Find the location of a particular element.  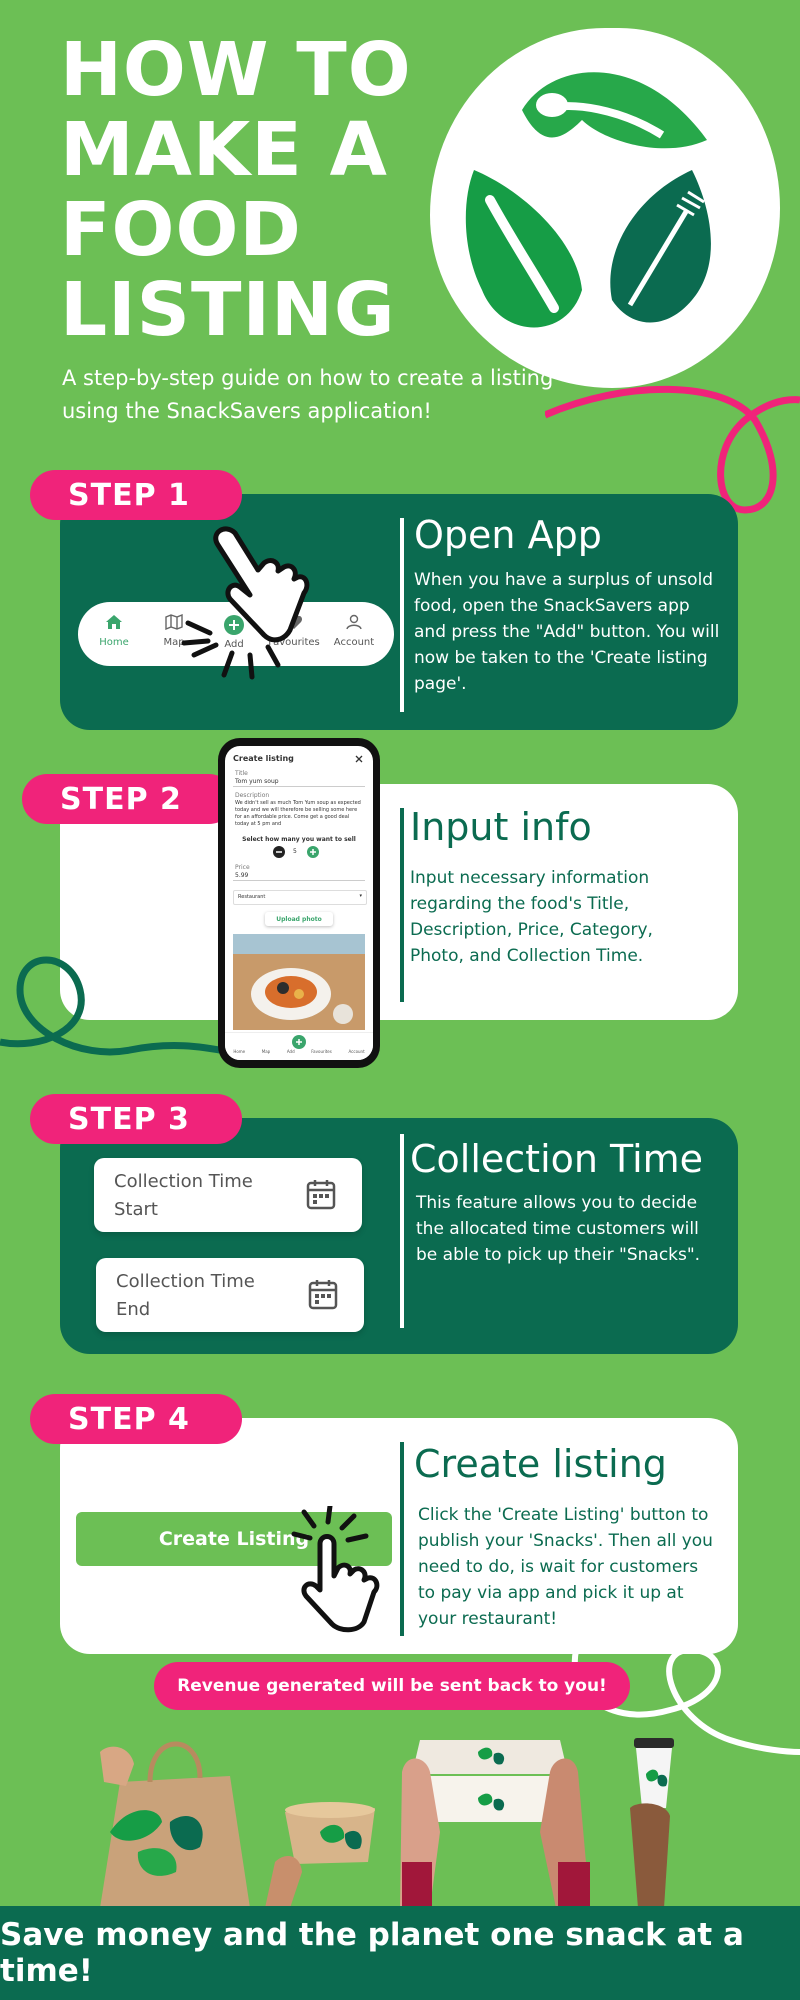

step-4-heading: Create listing is located at coordinates (540, 1464).